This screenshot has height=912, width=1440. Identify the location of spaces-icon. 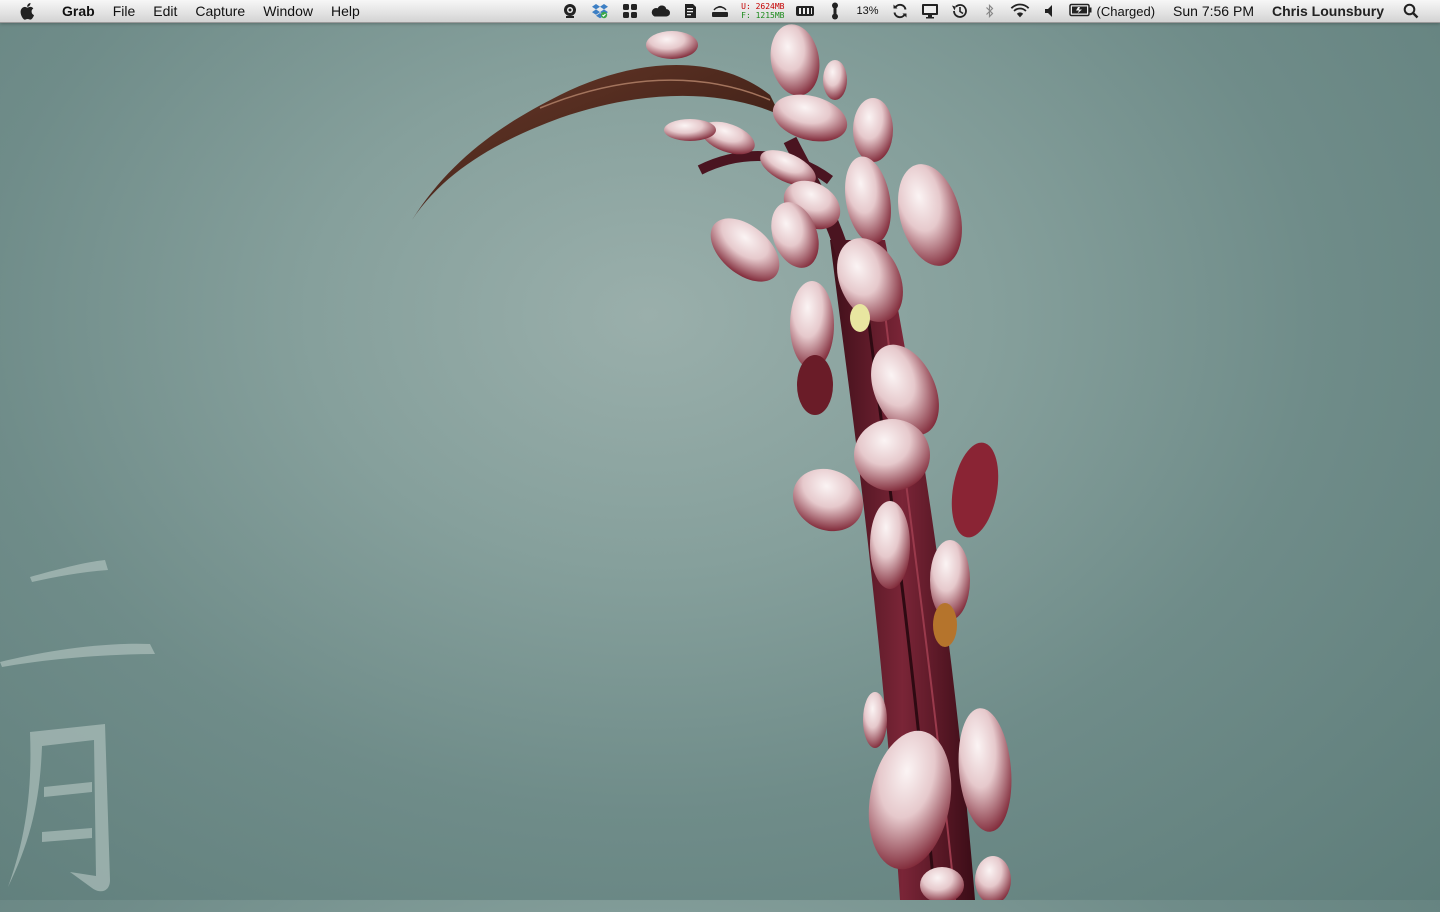
(630, 11).